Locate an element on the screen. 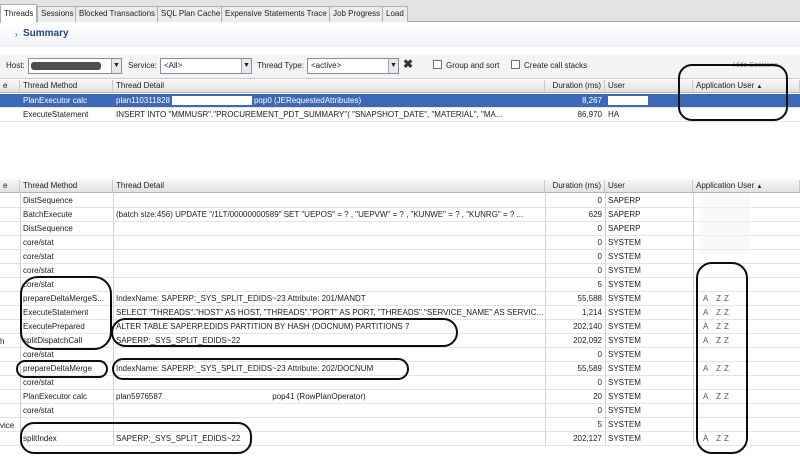  host-label: Host: is located at coordinates (15, 65).